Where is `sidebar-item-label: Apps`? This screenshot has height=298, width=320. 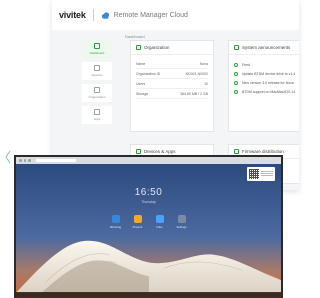 sidebar-item-label: Apps is located at coordinates (97, 119).